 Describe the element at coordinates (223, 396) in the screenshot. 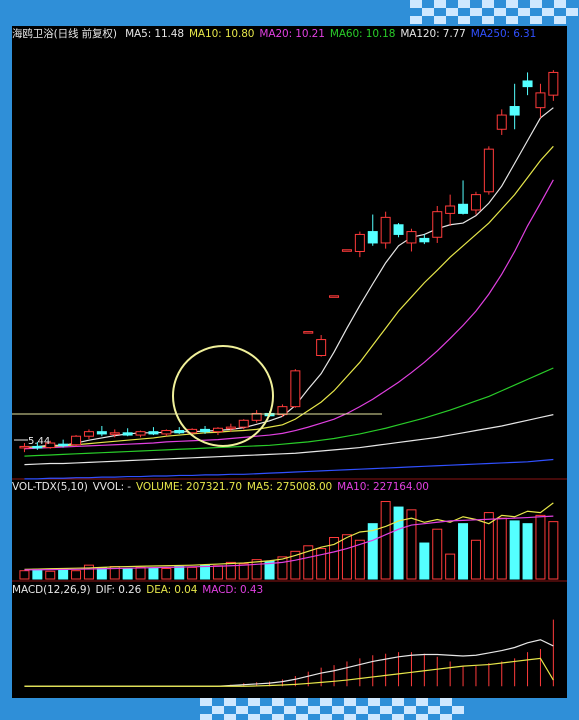

I see `highlight-circle-annotation` at that location.